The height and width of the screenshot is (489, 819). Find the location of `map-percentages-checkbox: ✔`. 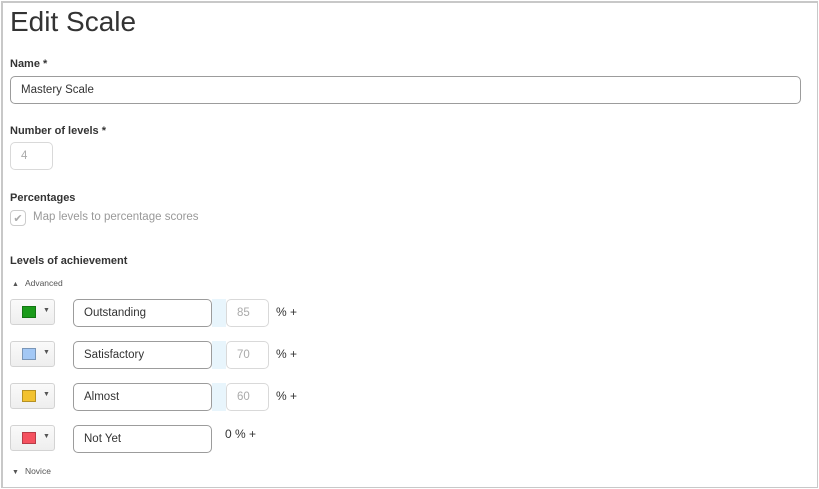

map-percentages-checkbox: ✔ is located at coordinates (18, 218).